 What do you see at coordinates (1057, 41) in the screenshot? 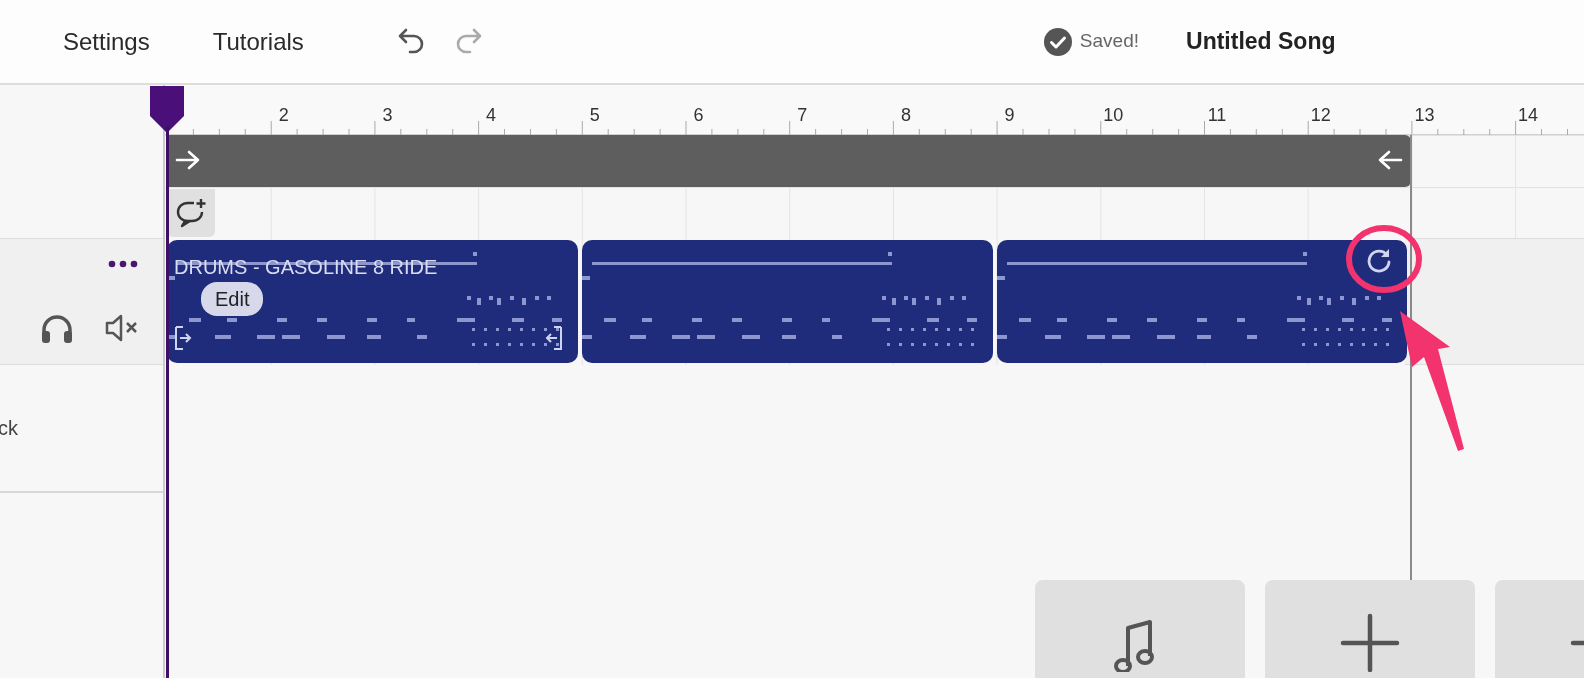
I see `check-icon` at bounding box center [1057, 41].